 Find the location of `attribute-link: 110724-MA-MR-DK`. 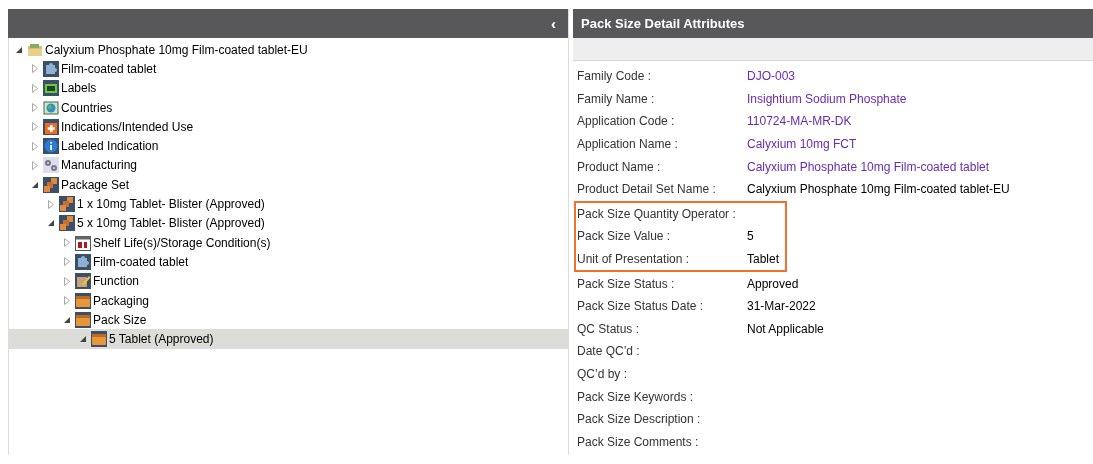

attribute-link: 110724-MA-MR-DK is located at coordinates (799, 121).